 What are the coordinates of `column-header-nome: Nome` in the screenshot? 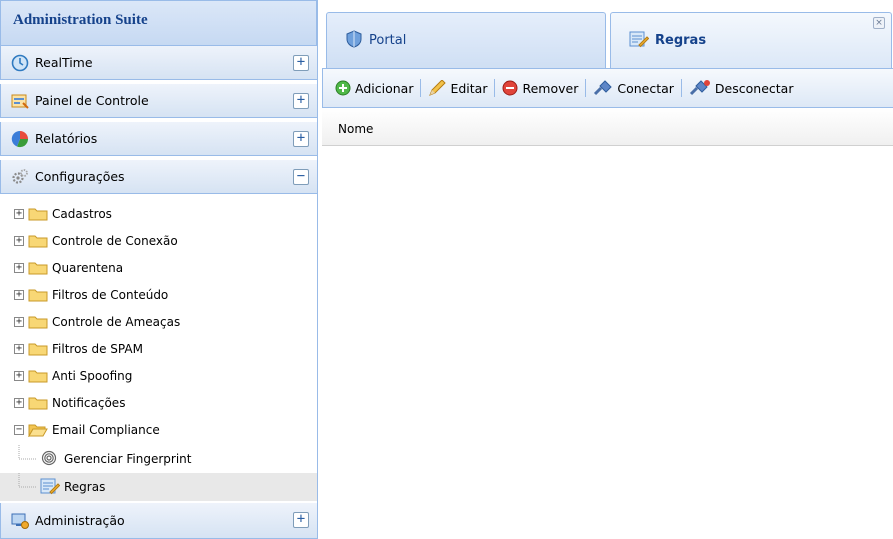 It's located at (355, 129).